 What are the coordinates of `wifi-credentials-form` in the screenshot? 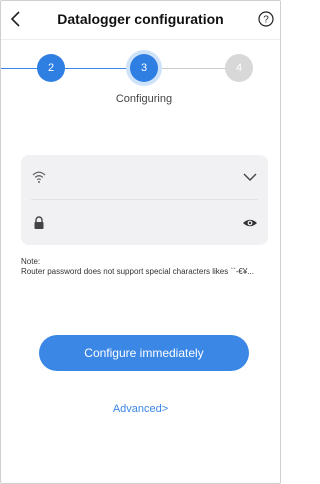 It's located at (144, 200).